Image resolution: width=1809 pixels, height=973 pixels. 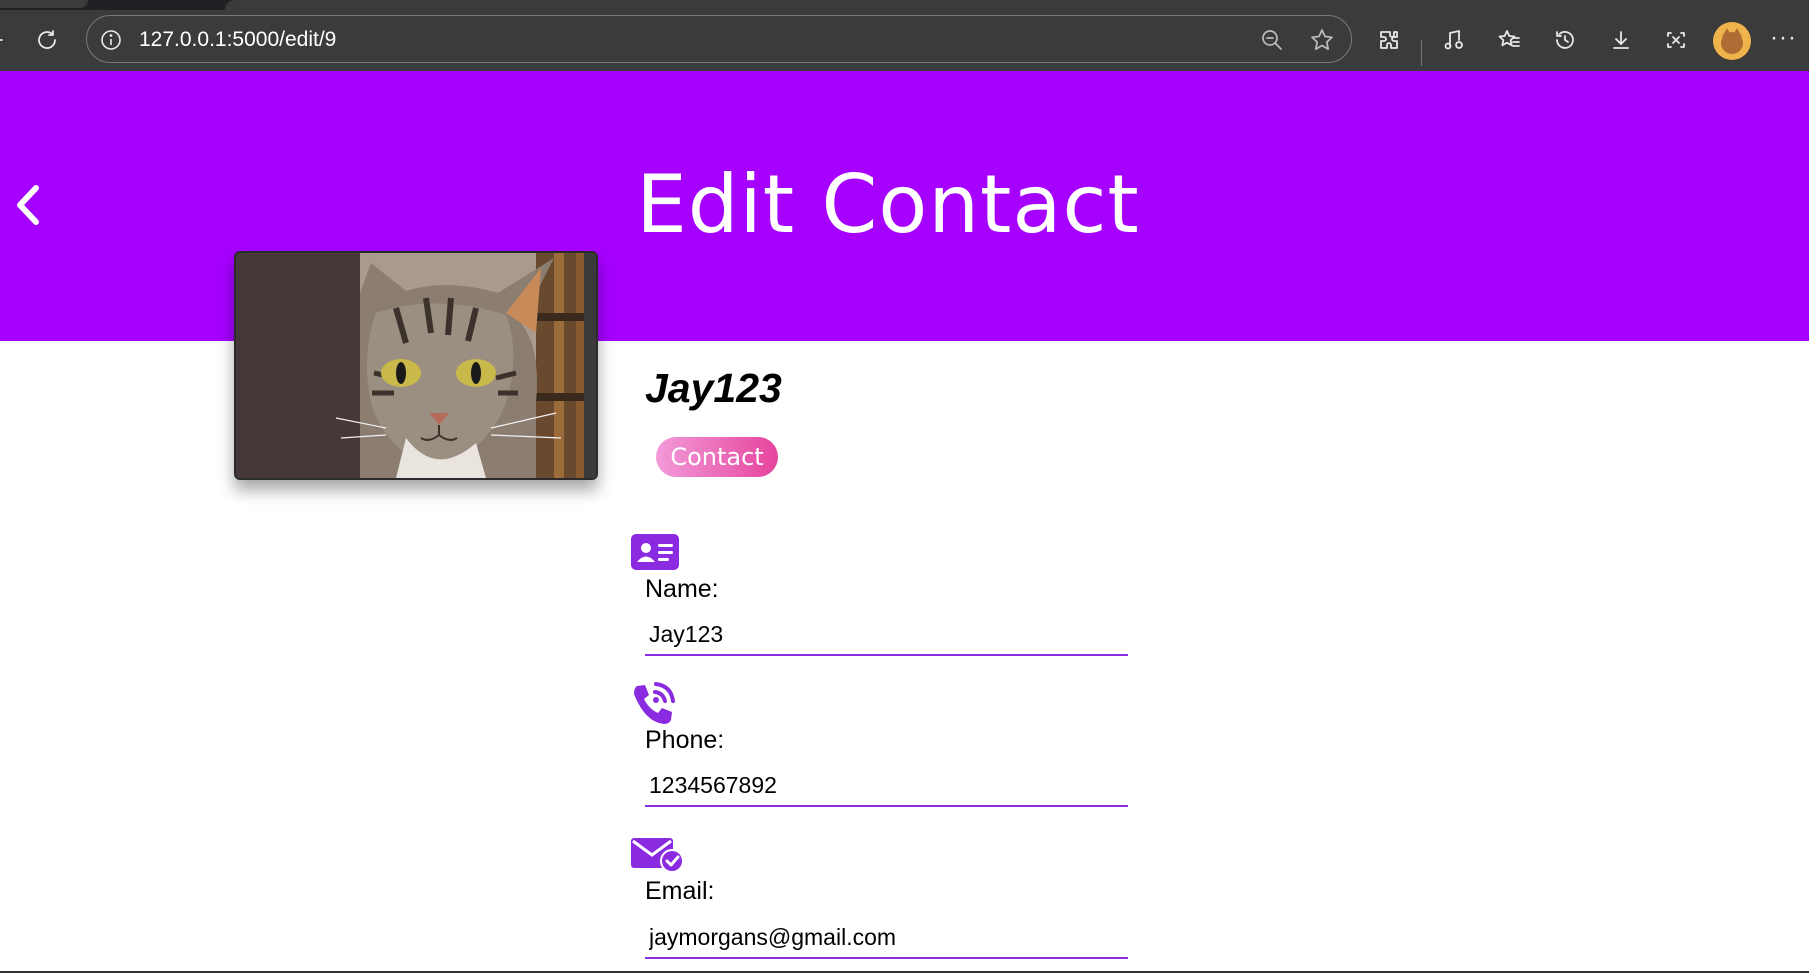 I want to click on contact-badge: Contact, so click(x=717, y=457).